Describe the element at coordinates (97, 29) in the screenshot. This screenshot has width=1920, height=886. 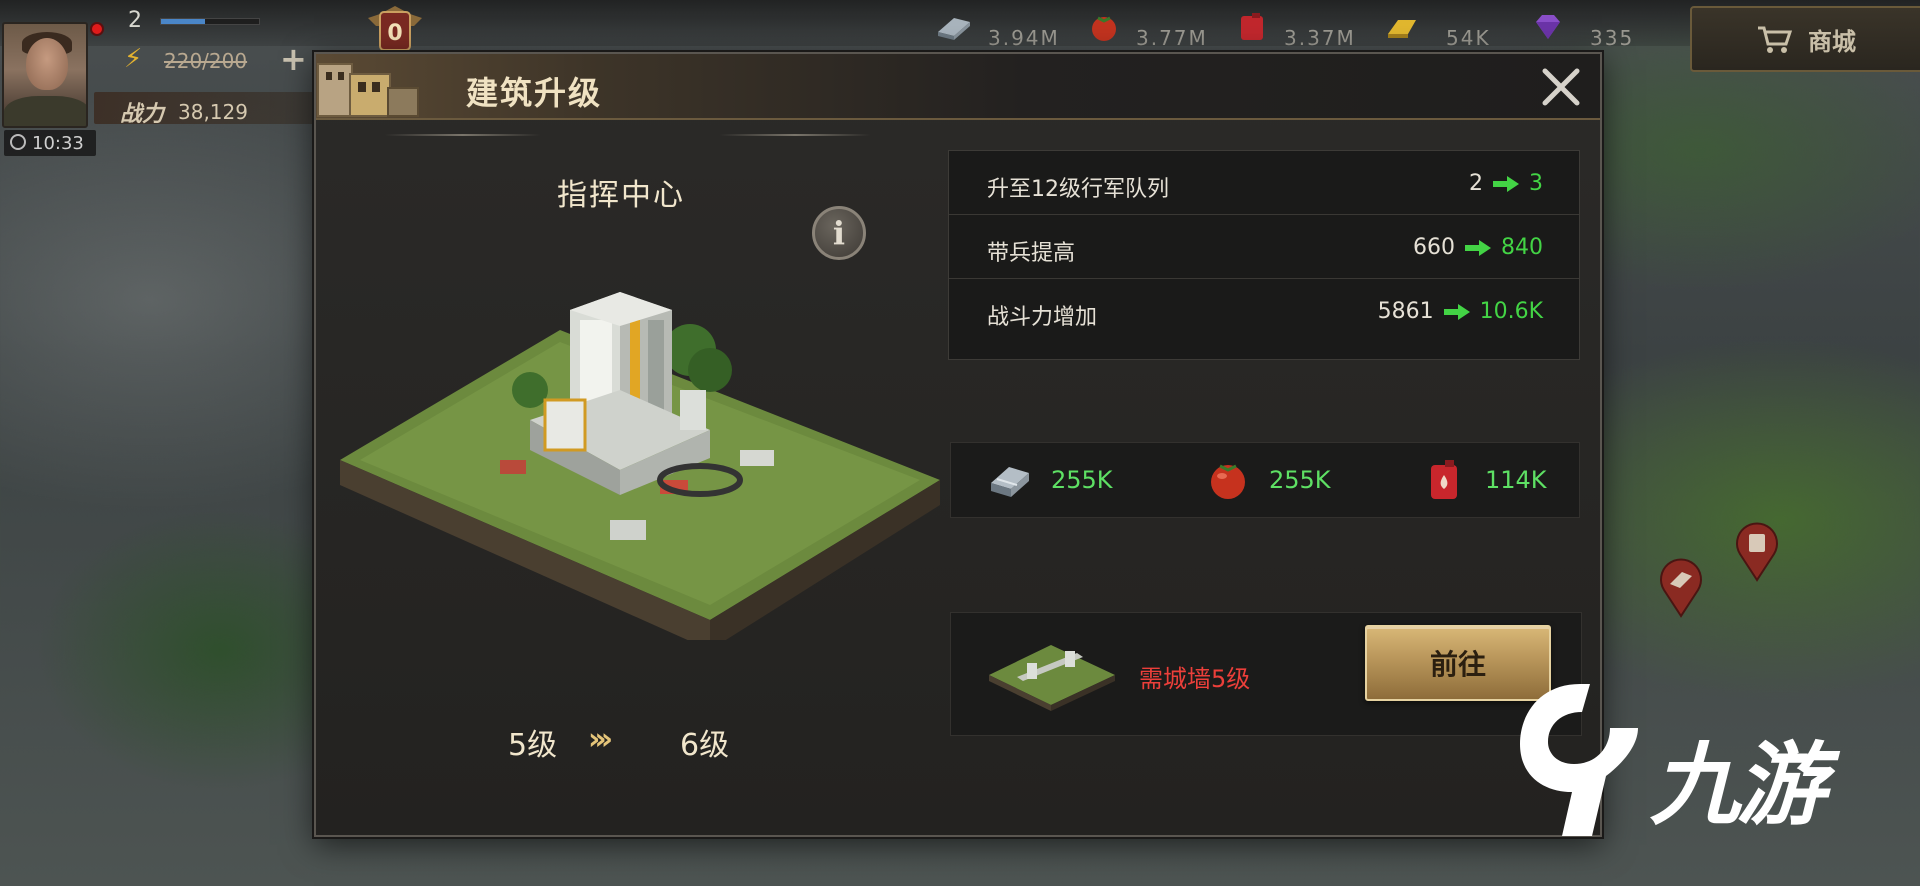
I see `notification-dot` at that location.